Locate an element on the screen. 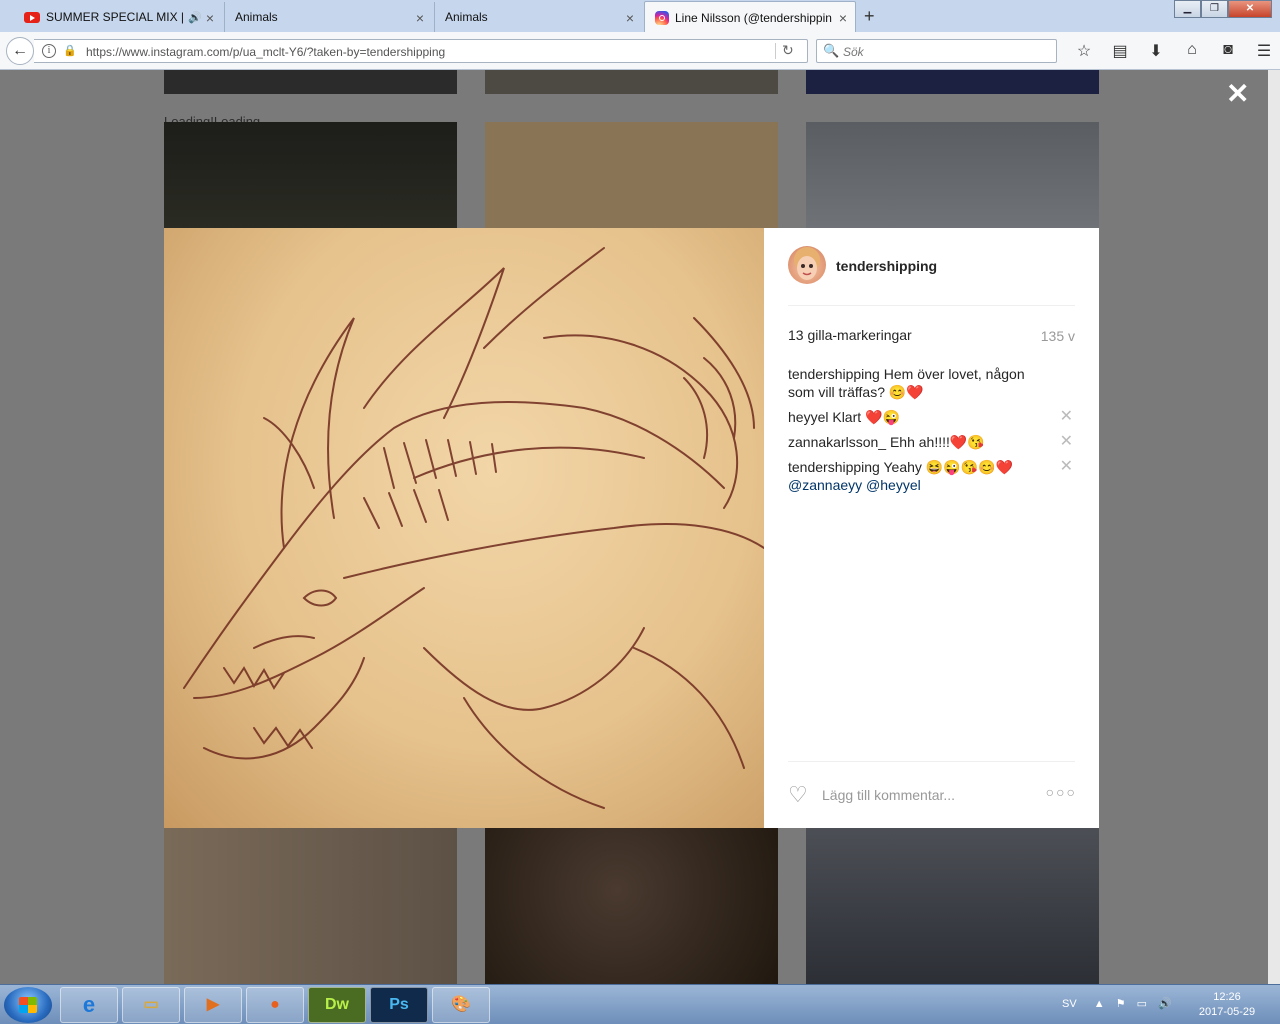 The image size is (1280, 1024). search-placeholder: Sök is located at coordinates (853, 52).